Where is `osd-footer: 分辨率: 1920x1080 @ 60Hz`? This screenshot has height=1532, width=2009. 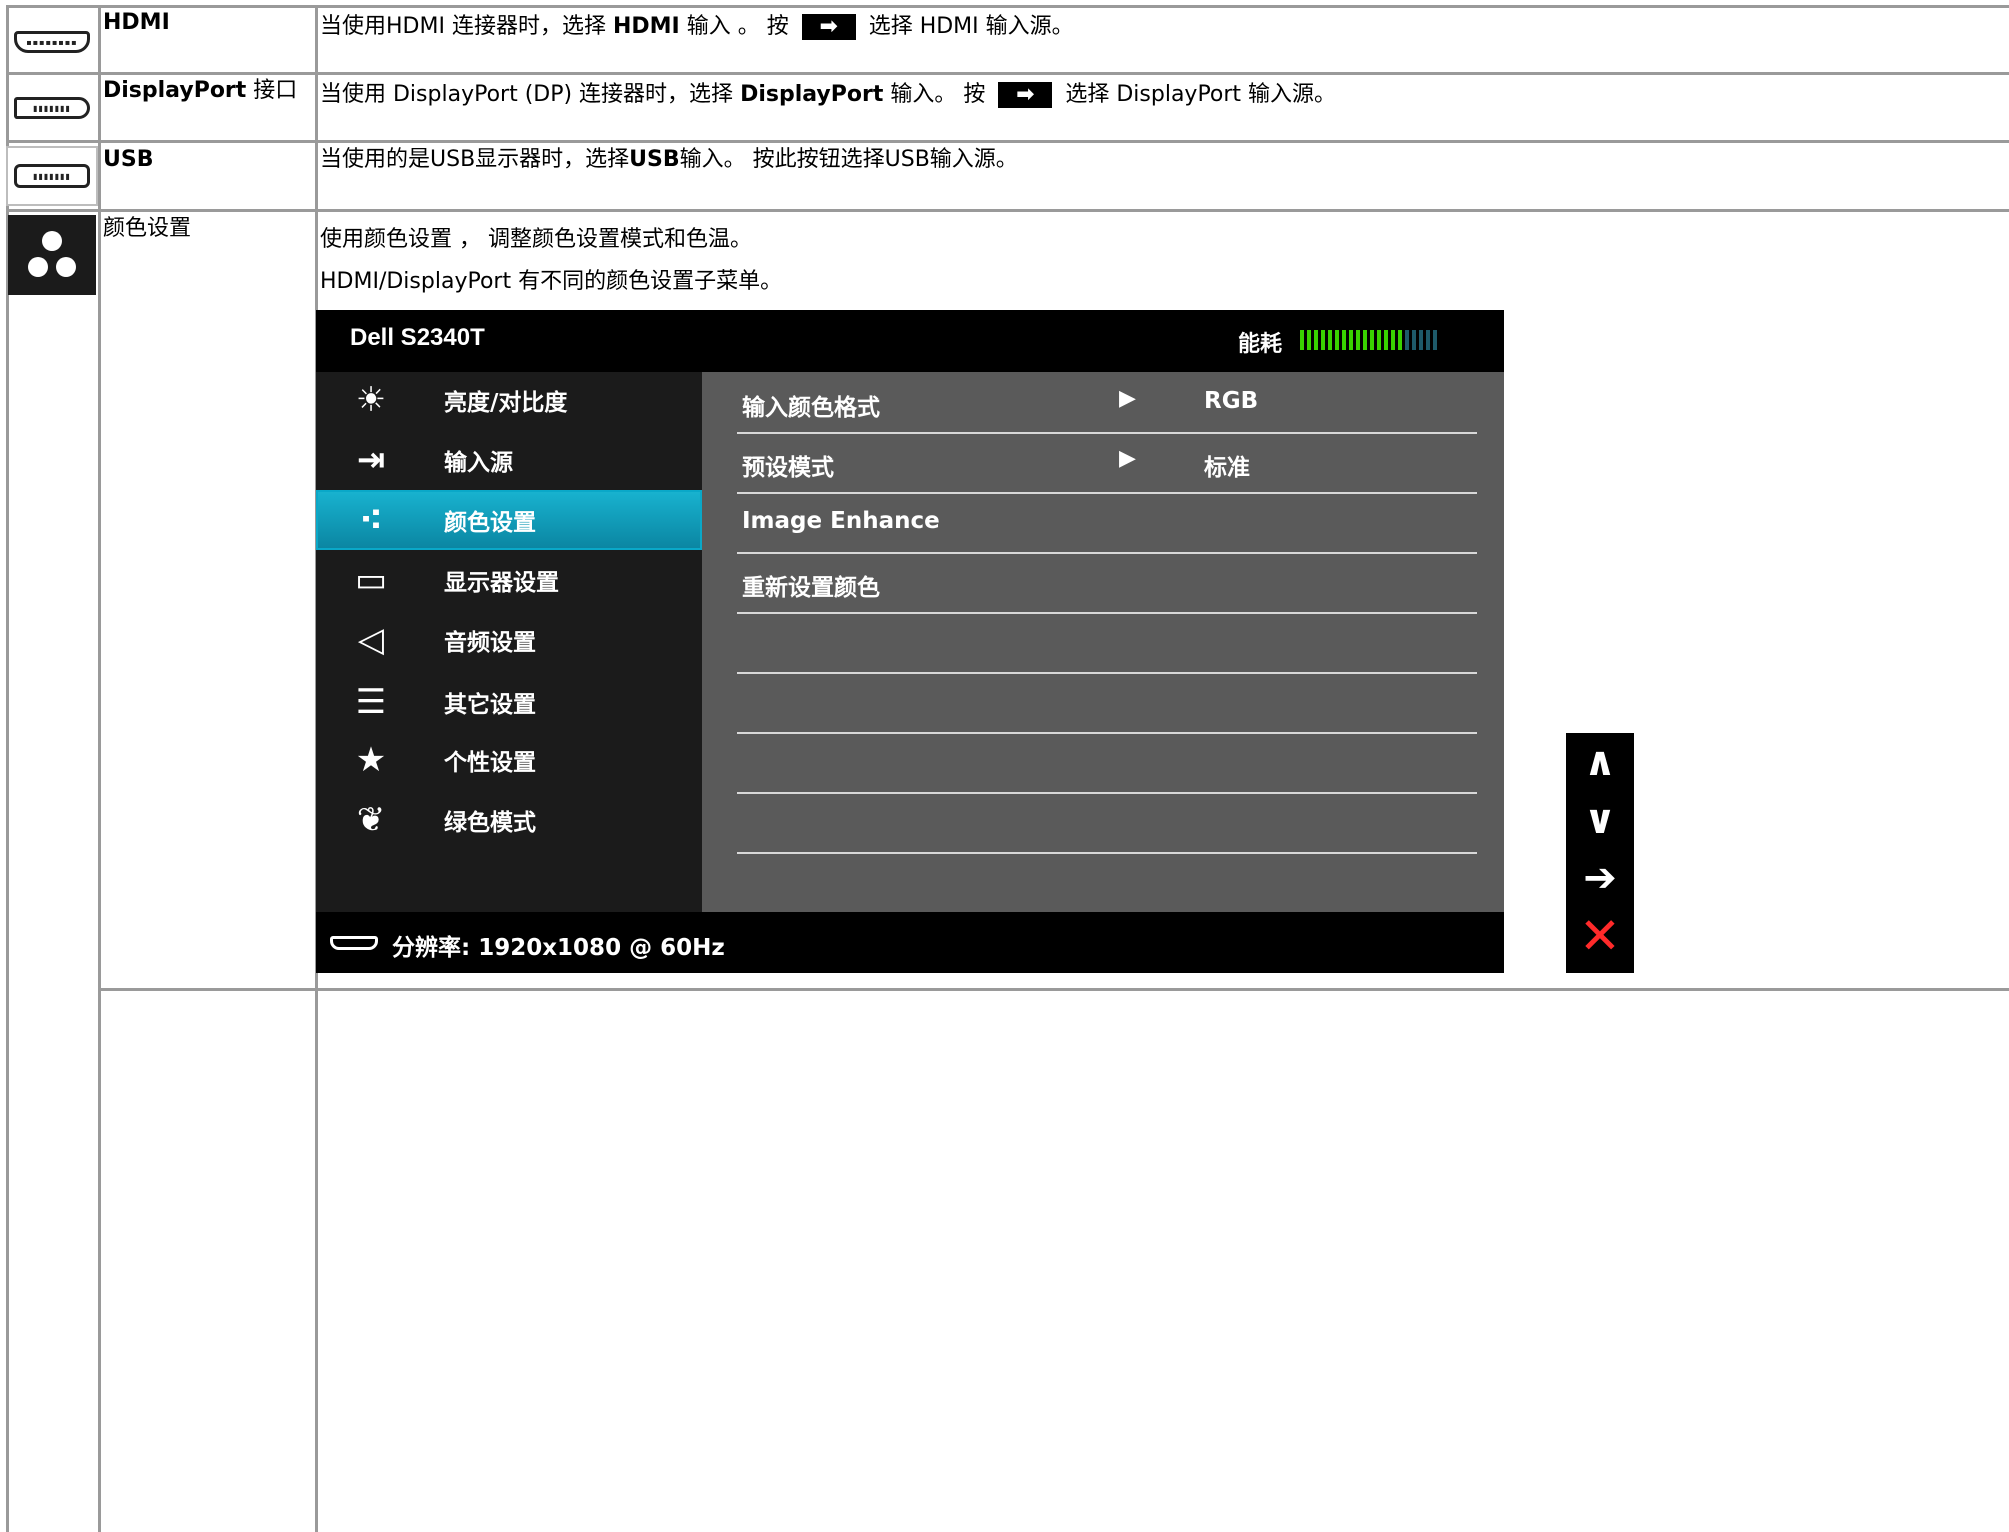 osd-footer: 分辨率: 1920x1080 @ 60Hz is located at coordinates (910, 942).